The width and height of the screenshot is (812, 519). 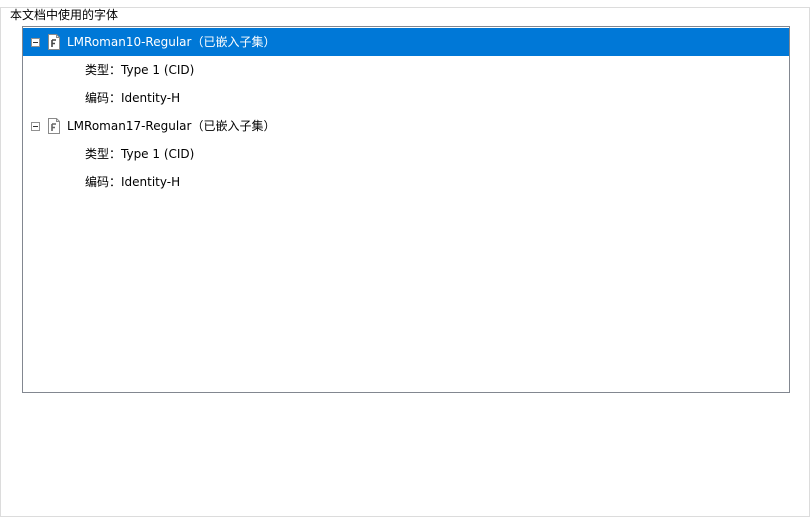 I want to click on tree-node-font-2: LMRoman17-Regular（已嵌入子集）, so click(x=406, y=126).